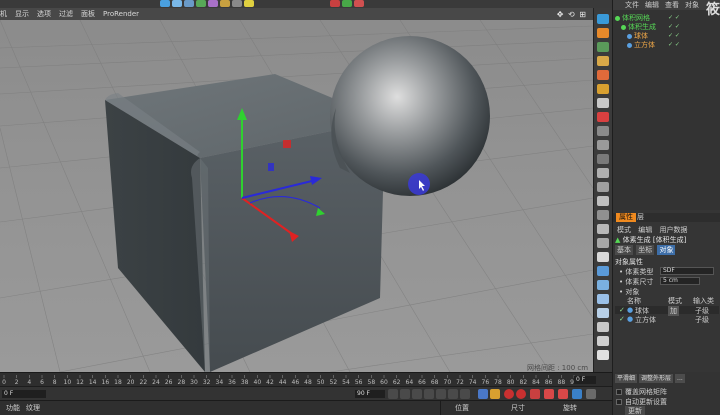 The image size is (720, 415). I want to click on om-item-volume-builder: 体积生成, so click(638, 27).